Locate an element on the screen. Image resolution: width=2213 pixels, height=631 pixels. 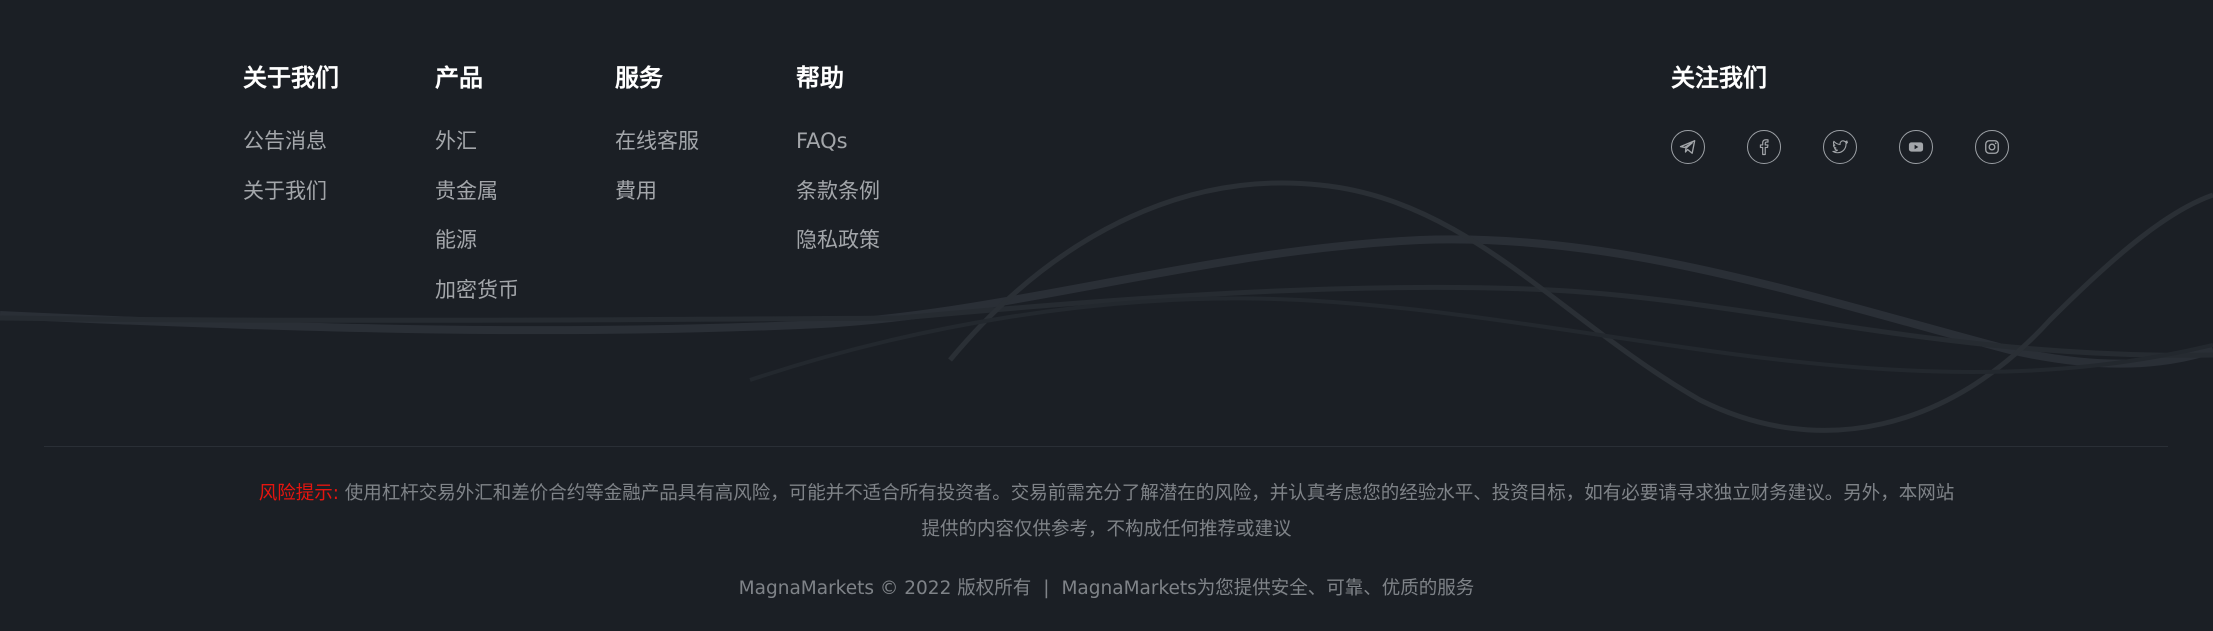
column-title-follow: 关注我们 is located at coordinates (1719, 78).